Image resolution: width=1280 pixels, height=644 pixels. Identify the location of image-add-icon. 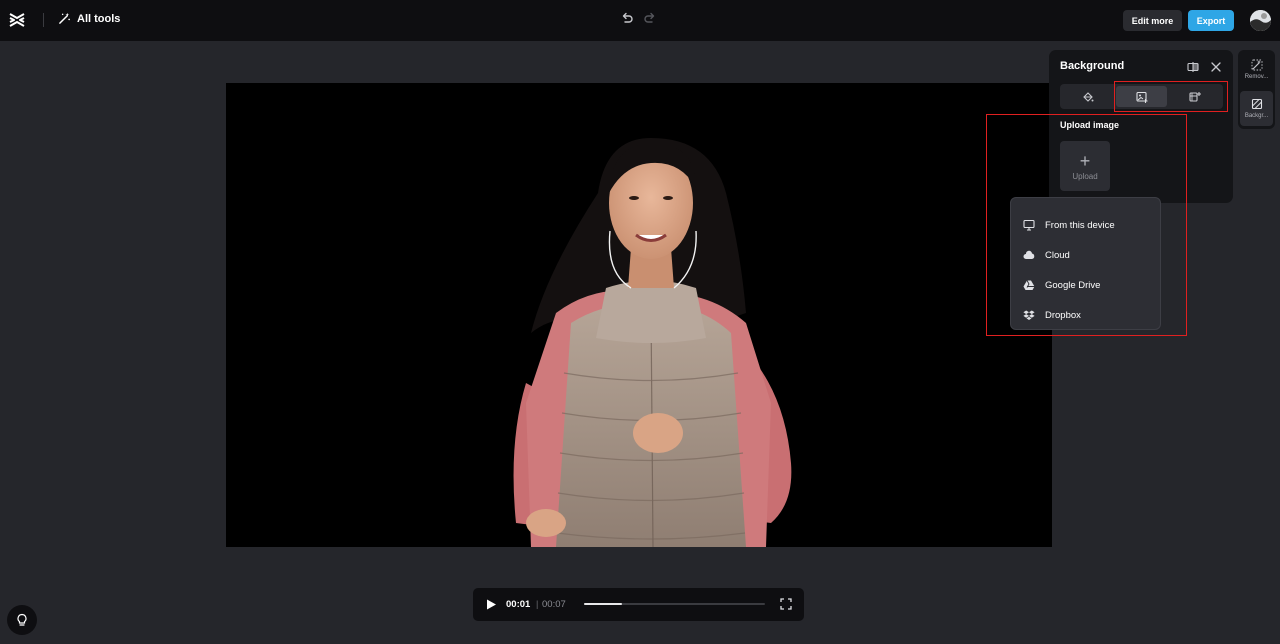
(1141, 97).